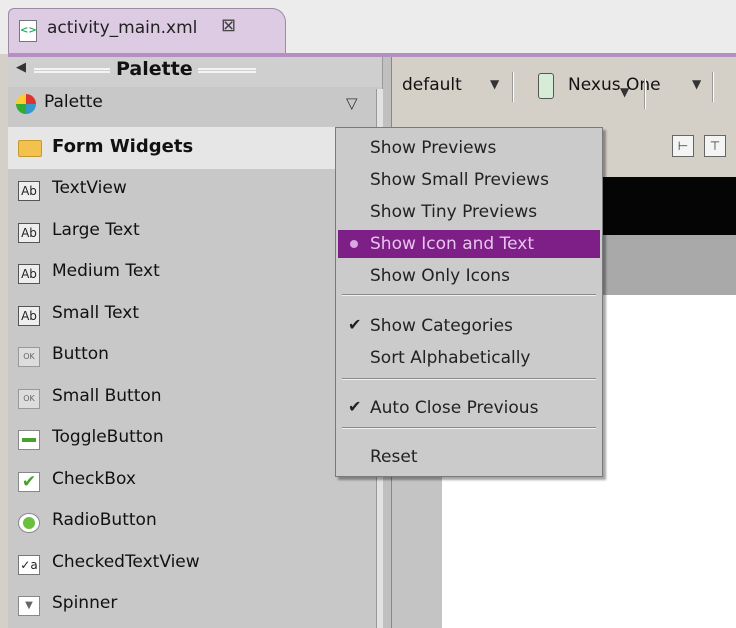 The height and width of the screenshot is (628, 736). I want to click on chevron-down-icon: ▽, so click(352, 103).